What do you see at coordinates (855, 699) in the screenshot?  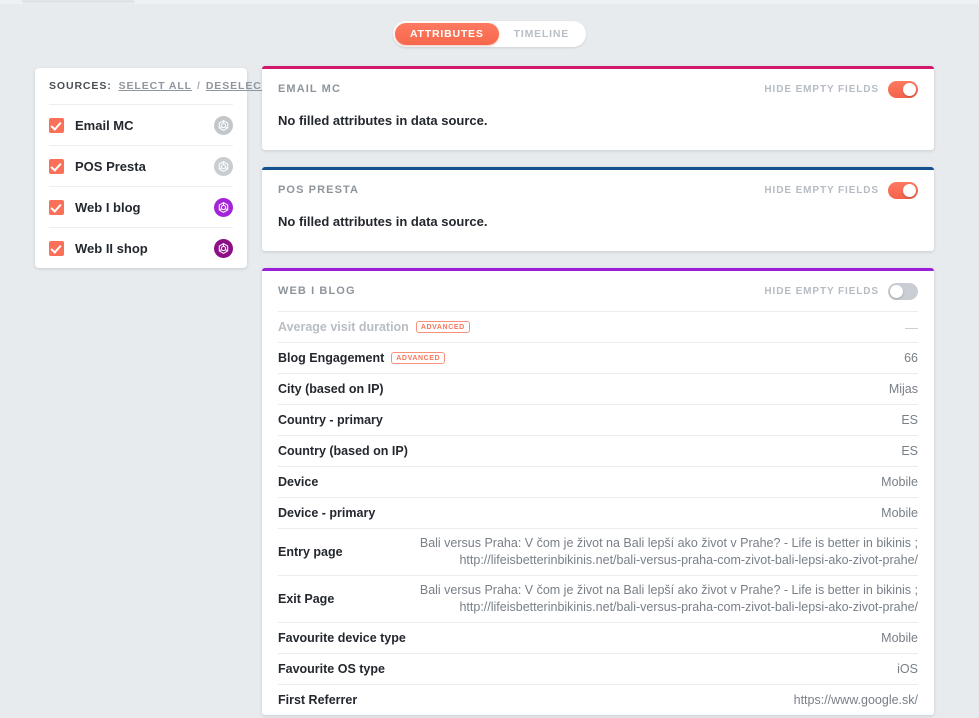 I see `attribute-value: https://www.google.sk/` at bounding box center [855, 699].